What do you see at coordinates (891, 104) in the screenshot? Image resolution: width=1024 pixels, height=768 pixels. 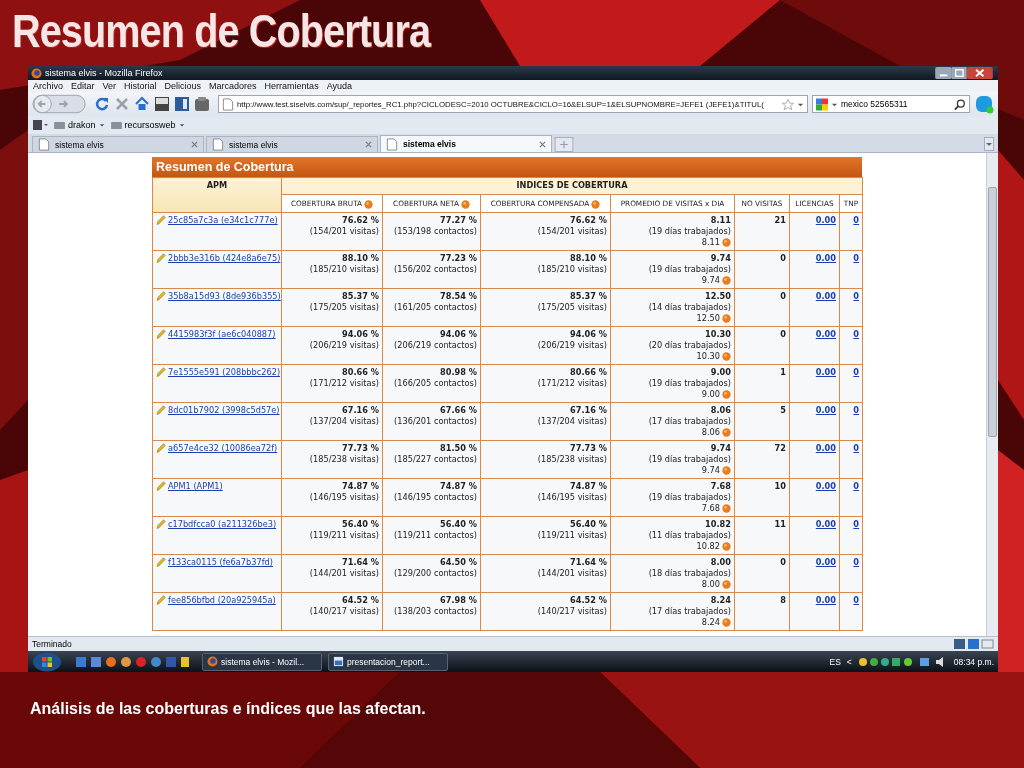 I see `search-field: mexico 52565311` at bounding box center [891, 104].